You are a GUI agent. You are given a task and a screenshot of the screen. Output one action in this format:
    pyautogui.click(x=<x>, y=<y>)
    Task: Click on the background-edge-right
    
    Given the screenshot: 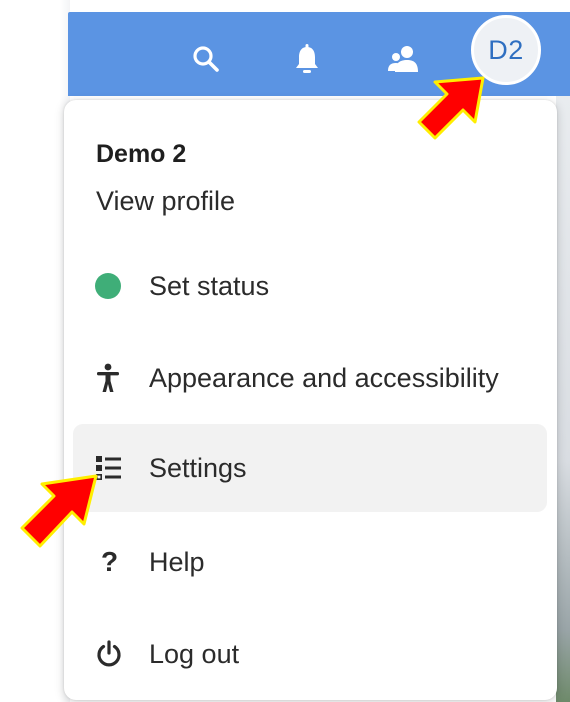 What is the action you would take?
    pyautogui.click(x=563, y=399)
    